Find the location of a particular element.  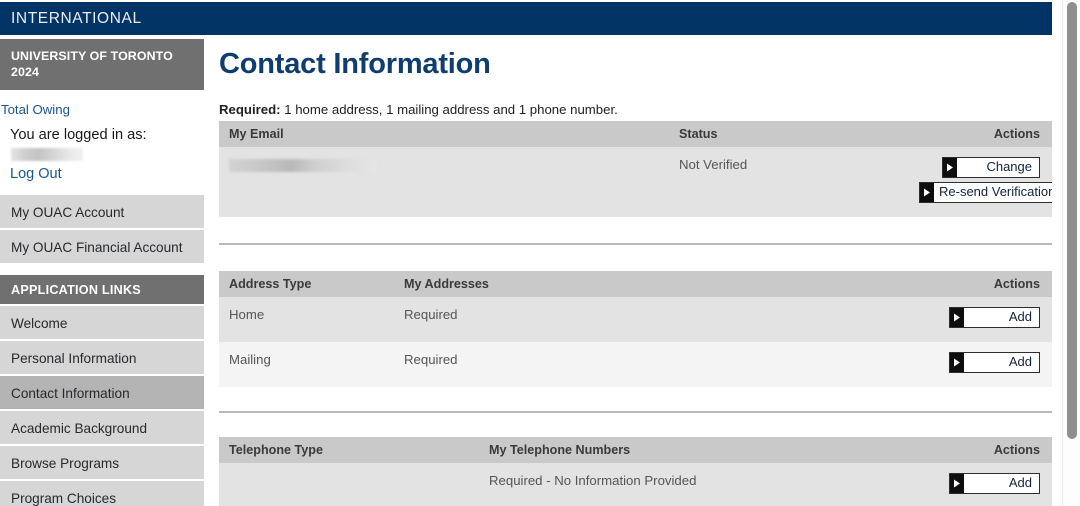

add-telephone-button: Add is located at coordinates (994, 483).